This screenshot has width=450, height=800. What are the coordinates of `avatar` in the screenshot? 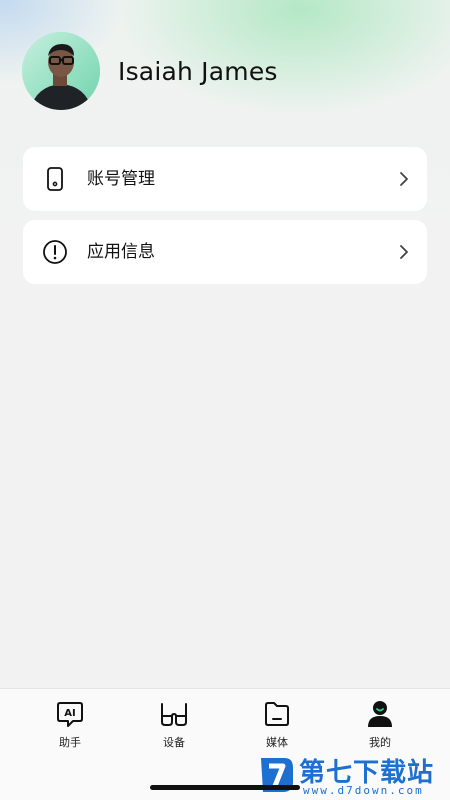 It's located at (61, 71).